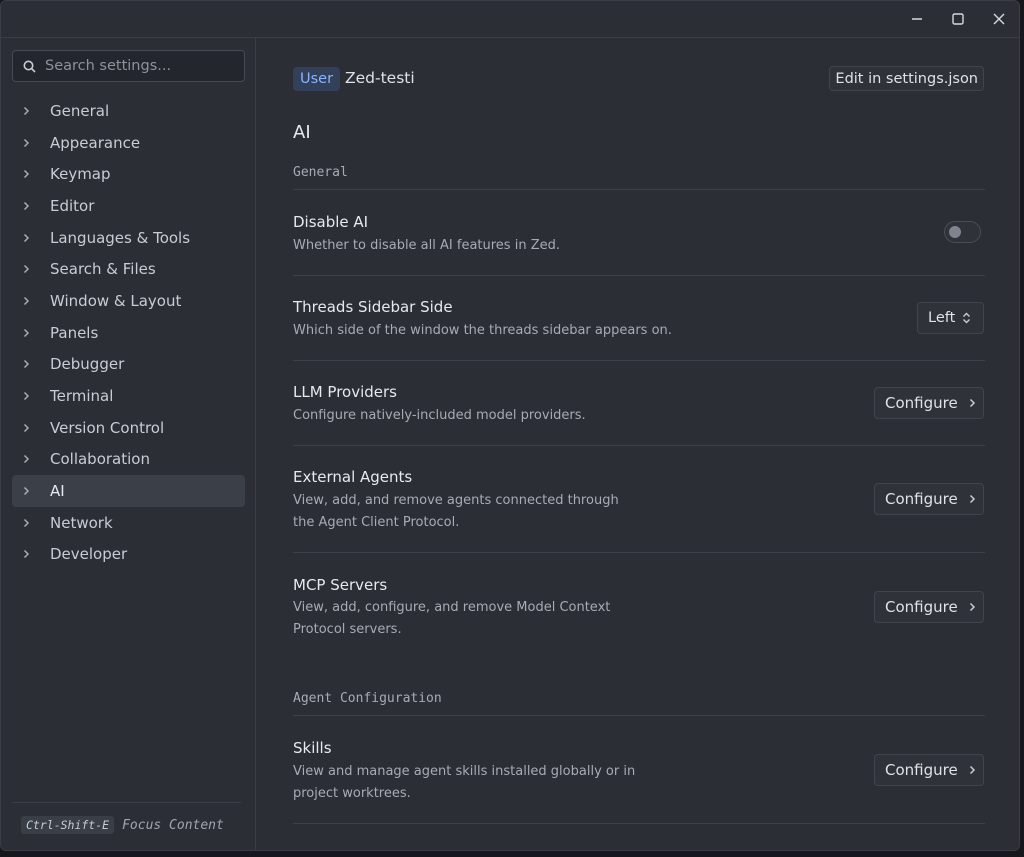 This screenshot has height=857, width=1024. What do you see at coordinates (103, 269) in the screenshot?
I see `sidebar-item-label: Search & Files` at bounding box center [103, 269].